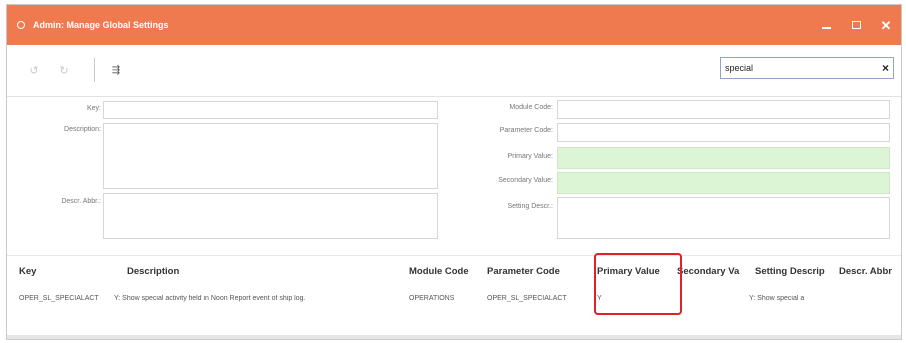  I want to click on window-title: Admin: Manage Global Settings, so click(101, 25).